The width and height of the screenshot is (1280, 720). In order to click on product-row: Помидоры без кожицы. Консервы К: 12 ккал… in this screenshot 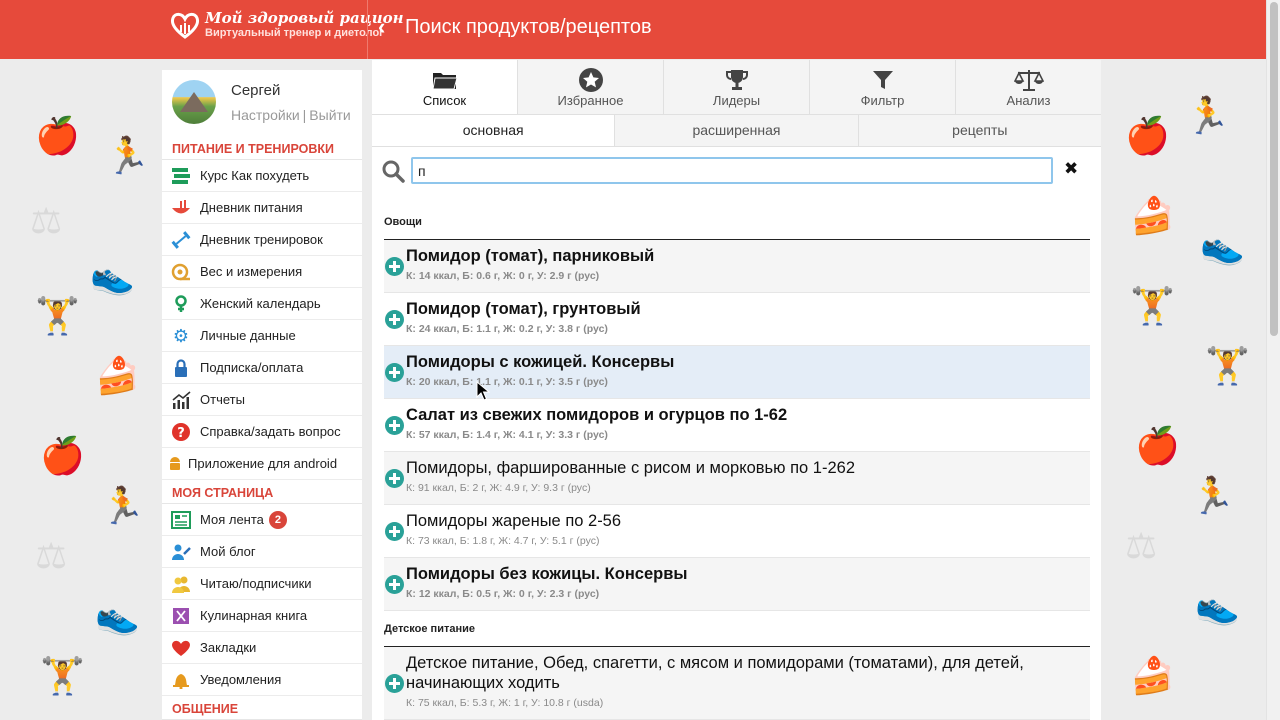, I will do `click(737, 584)`.